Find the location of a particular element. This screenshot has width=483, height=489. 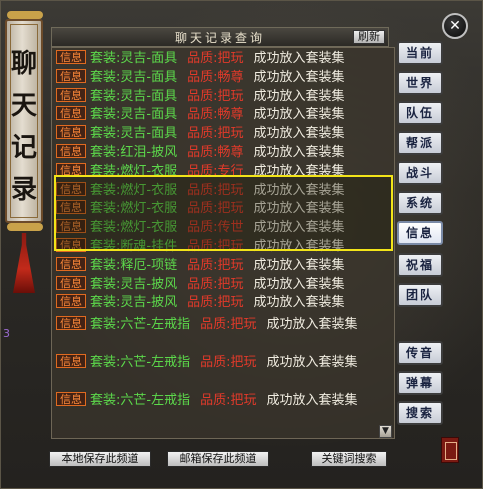

scroll-title-char: 记 is located at coordinates (23, 148).